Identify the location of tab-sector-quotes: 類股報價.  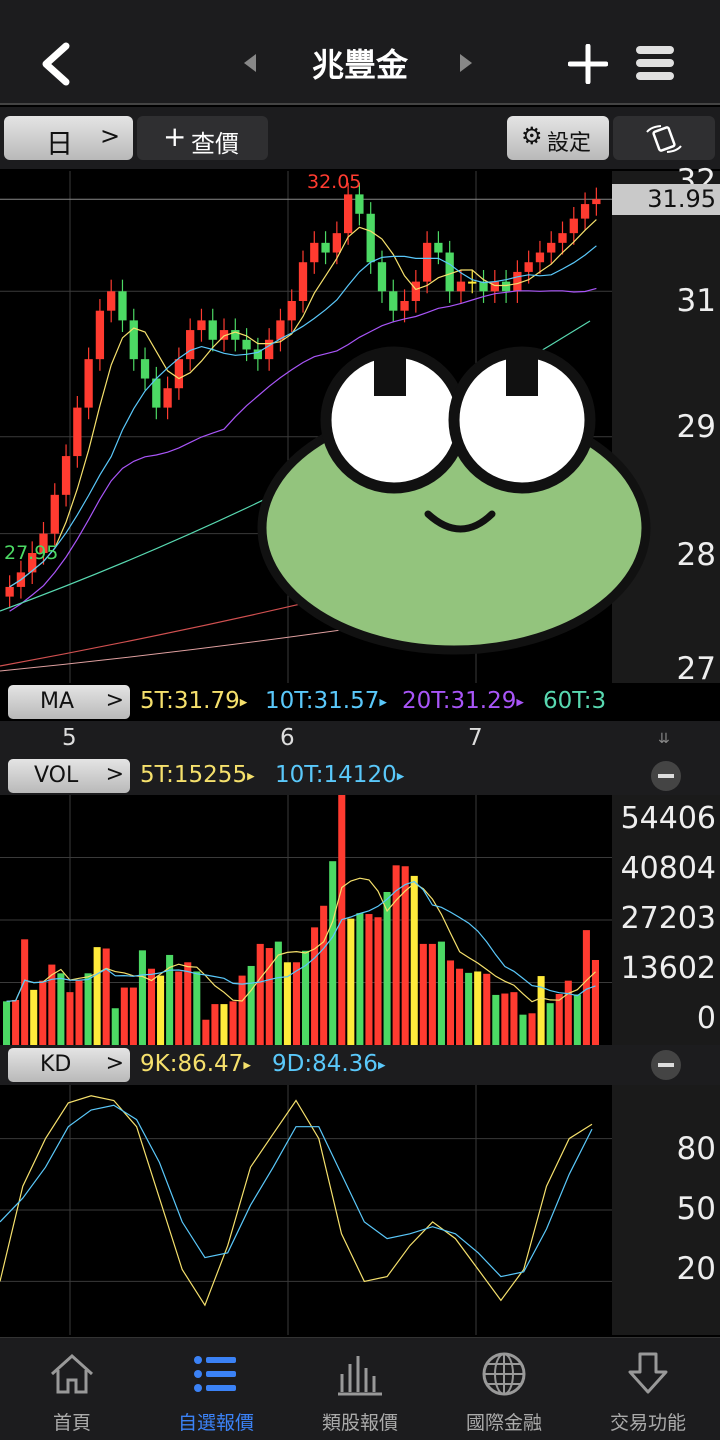
(360, 1389).